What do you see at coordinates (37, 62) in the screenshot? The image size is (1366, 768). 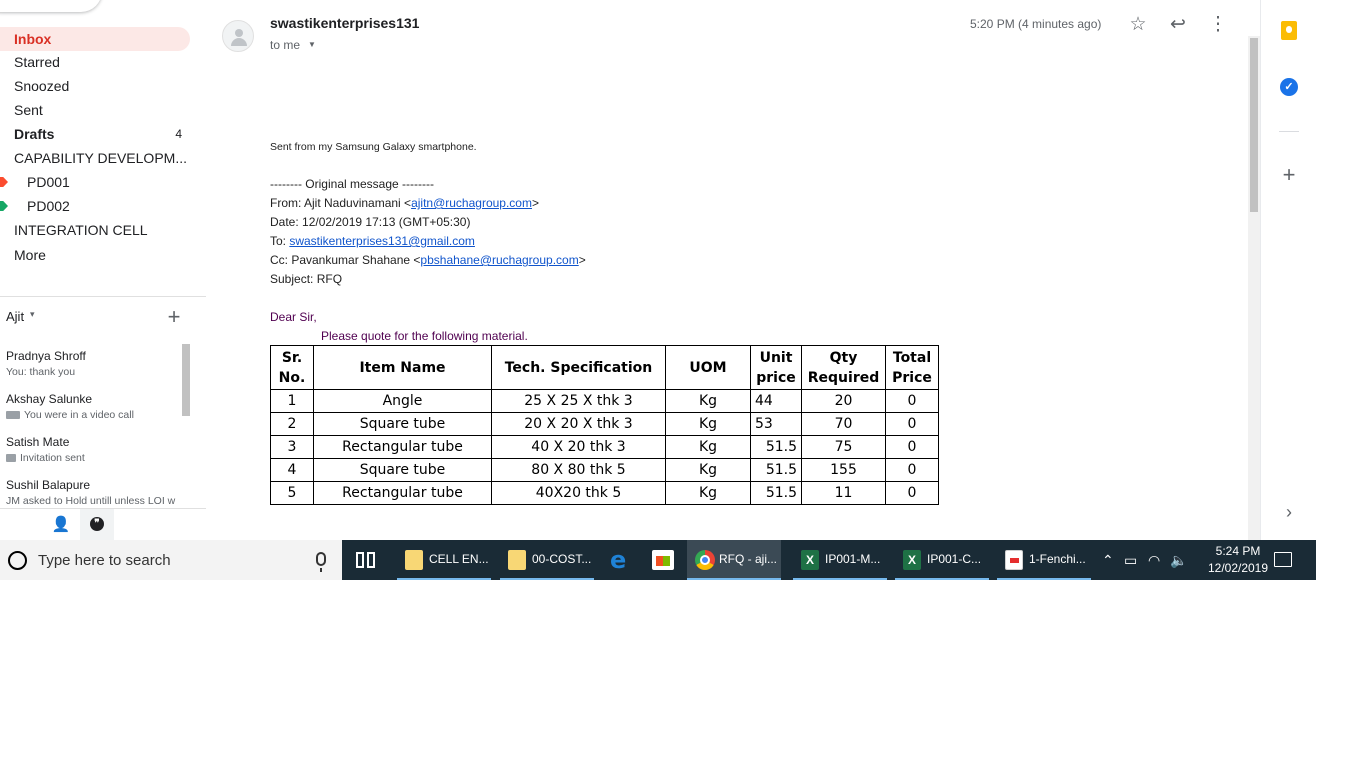 I see `nav-starred-label: Starred` at bounding box center [37, 62].